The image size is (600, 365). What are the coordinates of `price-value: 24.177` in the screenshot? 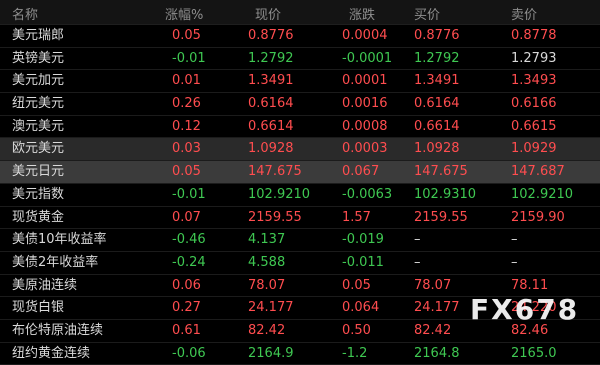 It's located at (271, 308).